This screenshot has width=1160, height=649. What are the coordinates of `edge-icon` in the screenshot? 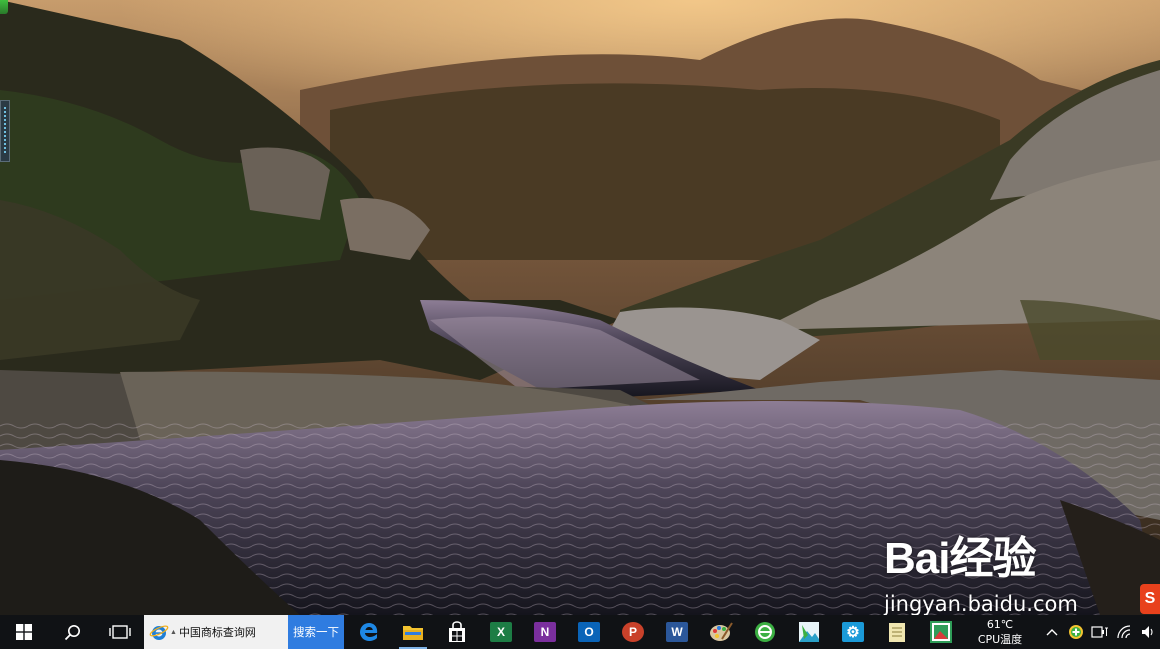 It's located at (369, 632).